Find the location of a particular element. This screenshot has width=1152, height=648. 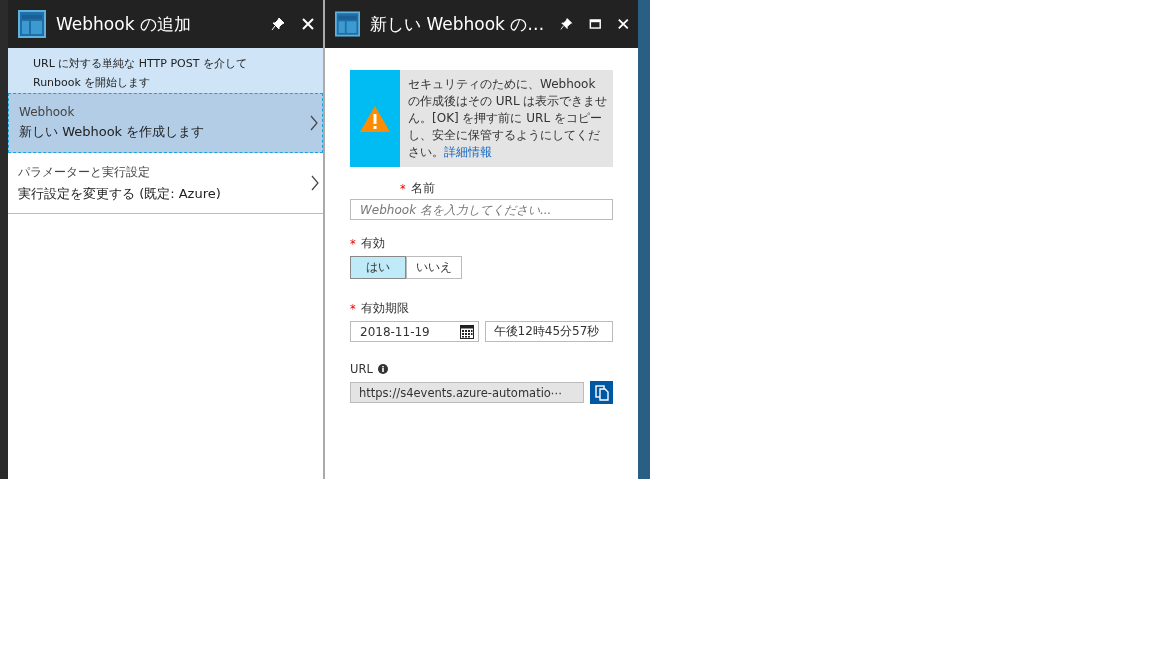

date-field: 2018-11-19 is located at coordinates (414, 331).